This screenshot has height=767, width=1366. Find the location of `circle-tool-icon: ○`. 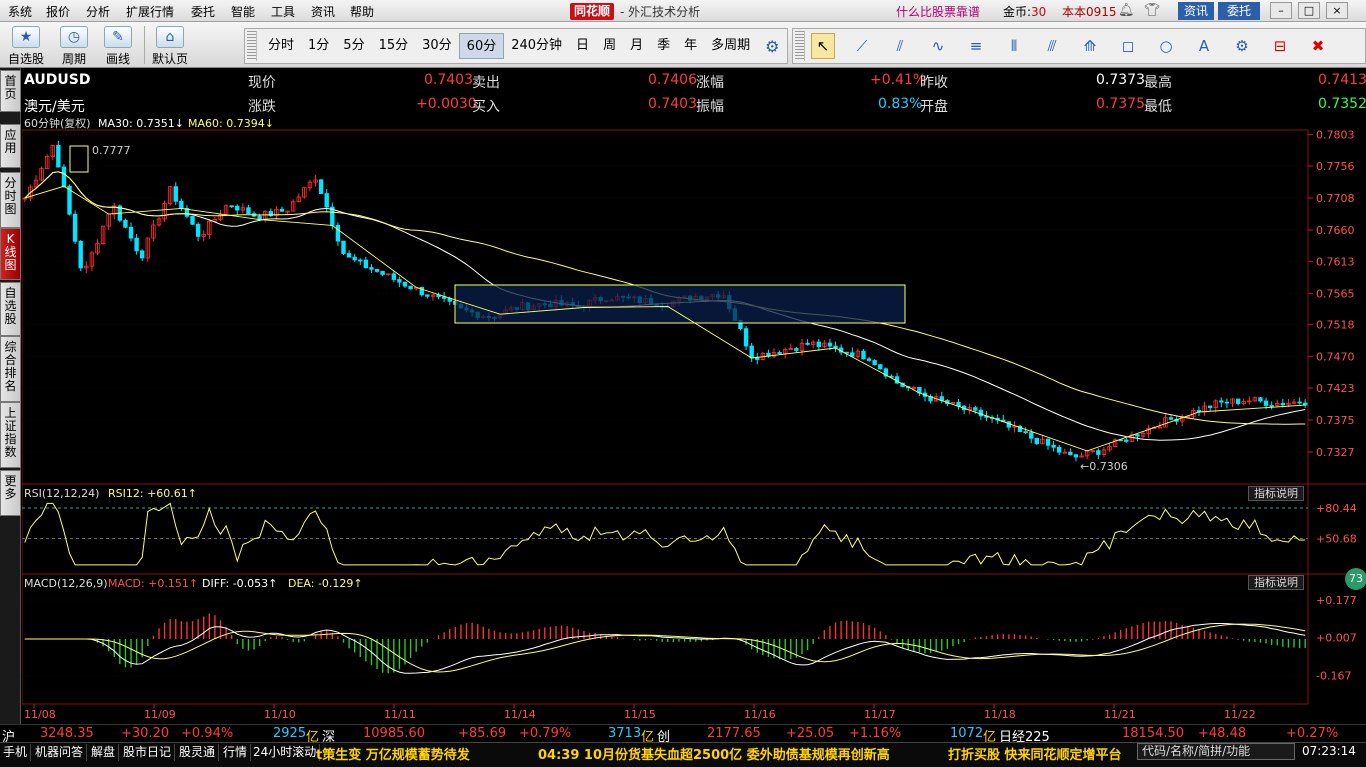

circle-tool-icon: ○ is located at coordinates (1166, 46).